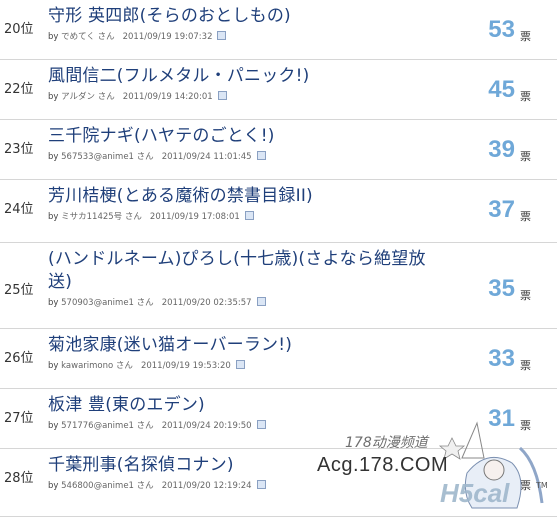  Describe the element at coordinates (78, 37) in the screenshot. I see `username: でめてく` at that location.